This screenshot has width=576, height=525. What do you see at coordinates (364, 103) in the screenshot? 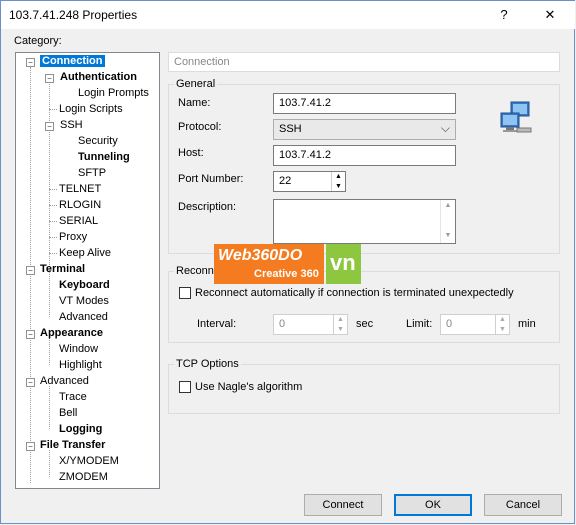
I see `name-field: 103.7.41.2` at bounding box center [364, 103].